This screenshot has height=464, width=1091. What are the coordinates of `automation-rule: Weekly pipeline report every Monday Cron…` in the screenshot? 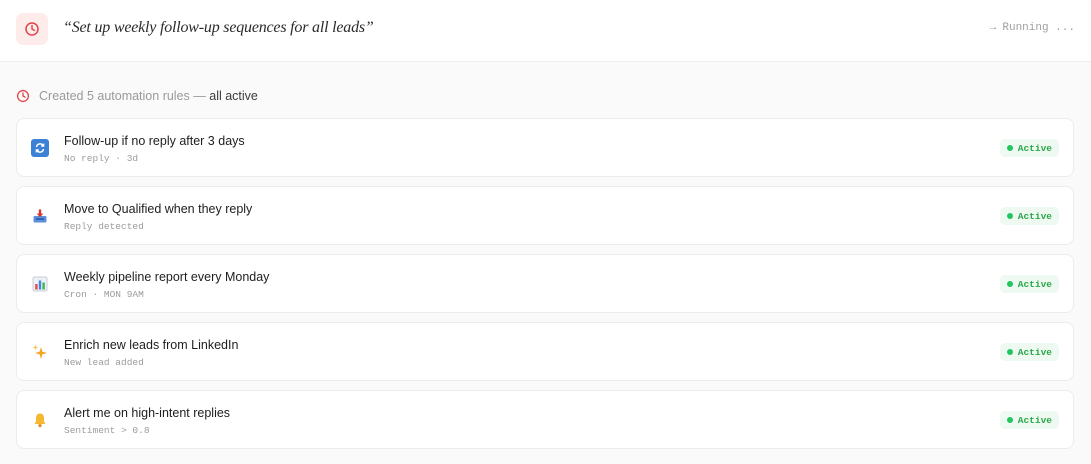 It's located at (545, 283).